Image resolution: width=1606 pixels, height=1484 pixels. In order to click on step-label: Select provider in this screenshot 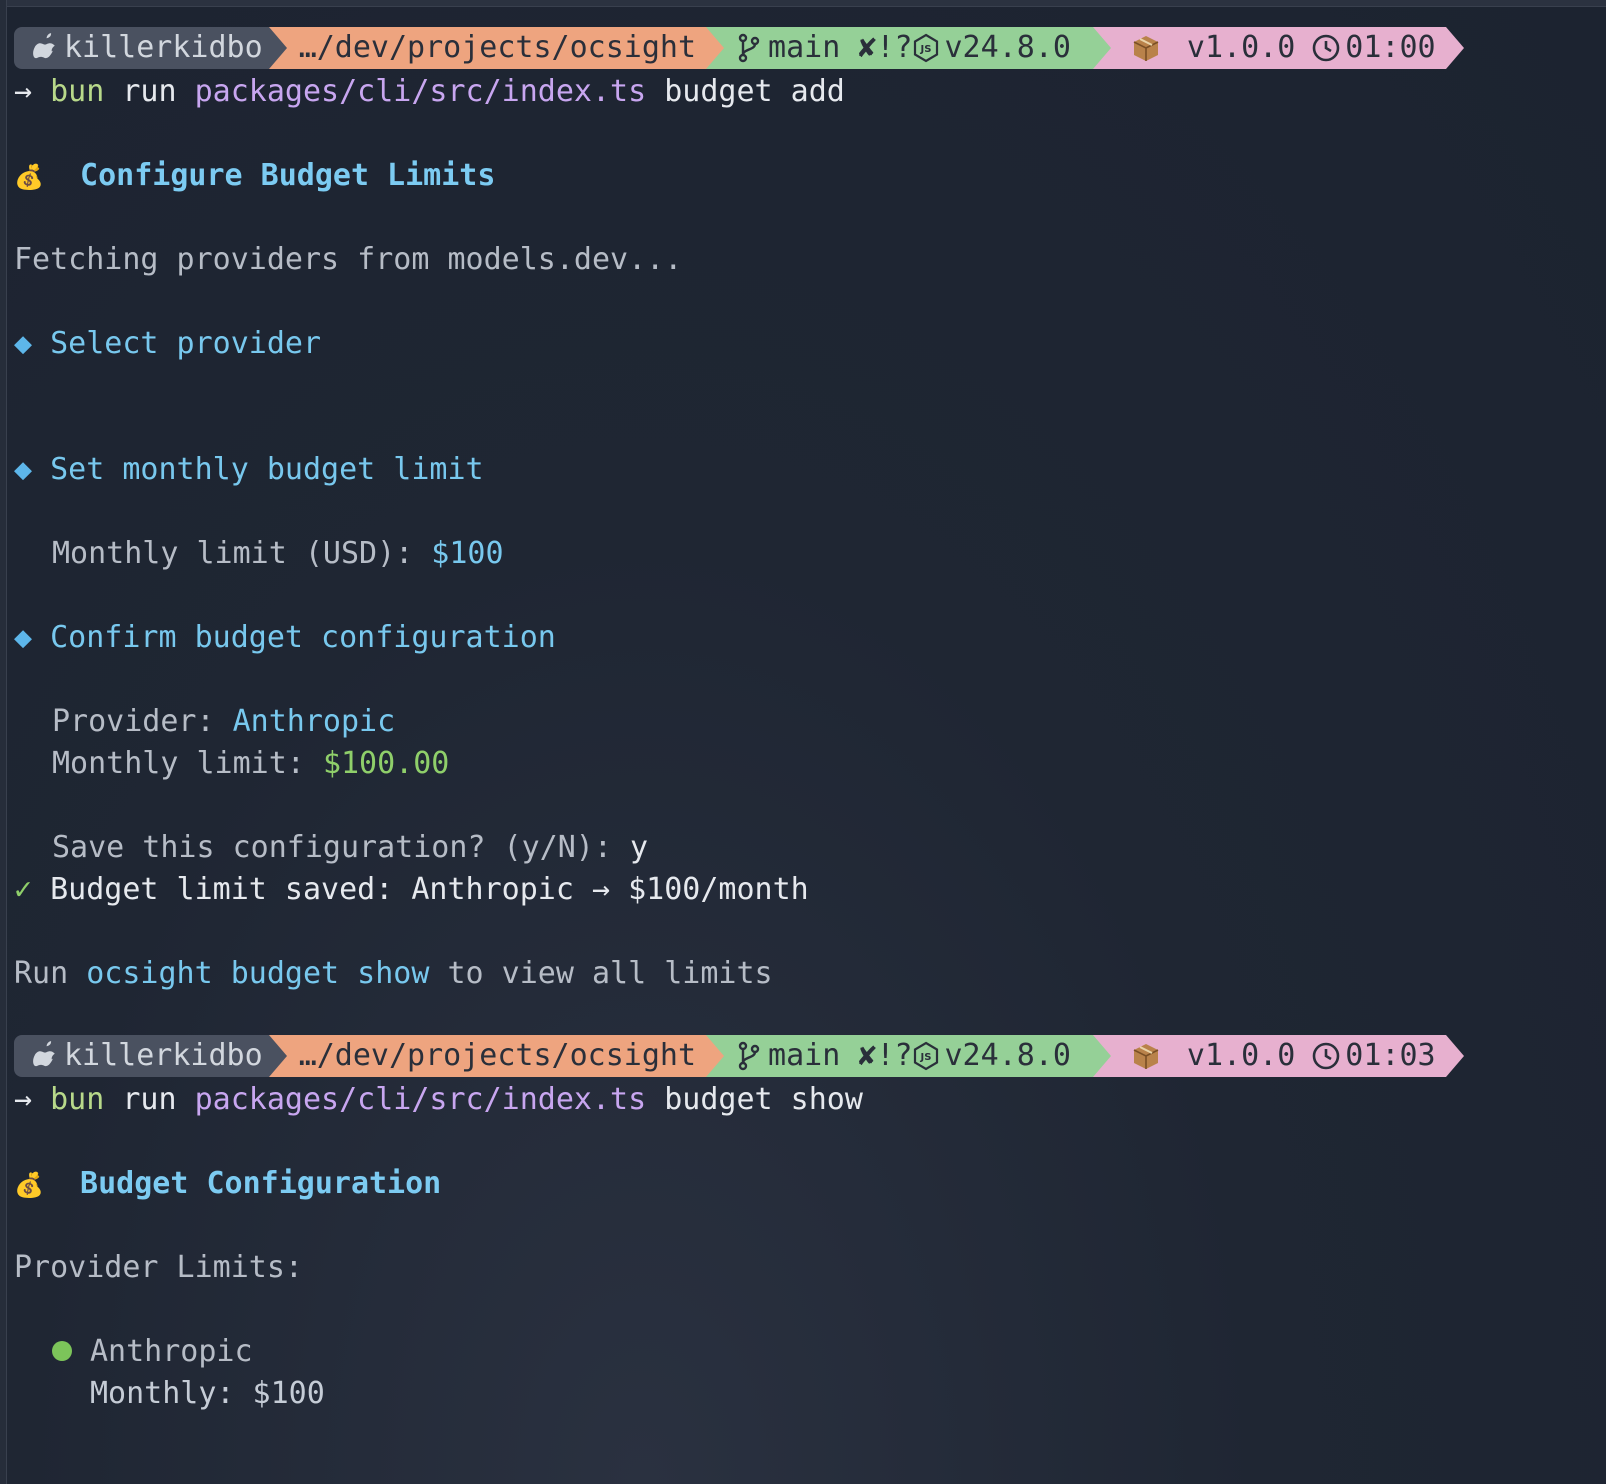, I will do `click(186, 343)`.